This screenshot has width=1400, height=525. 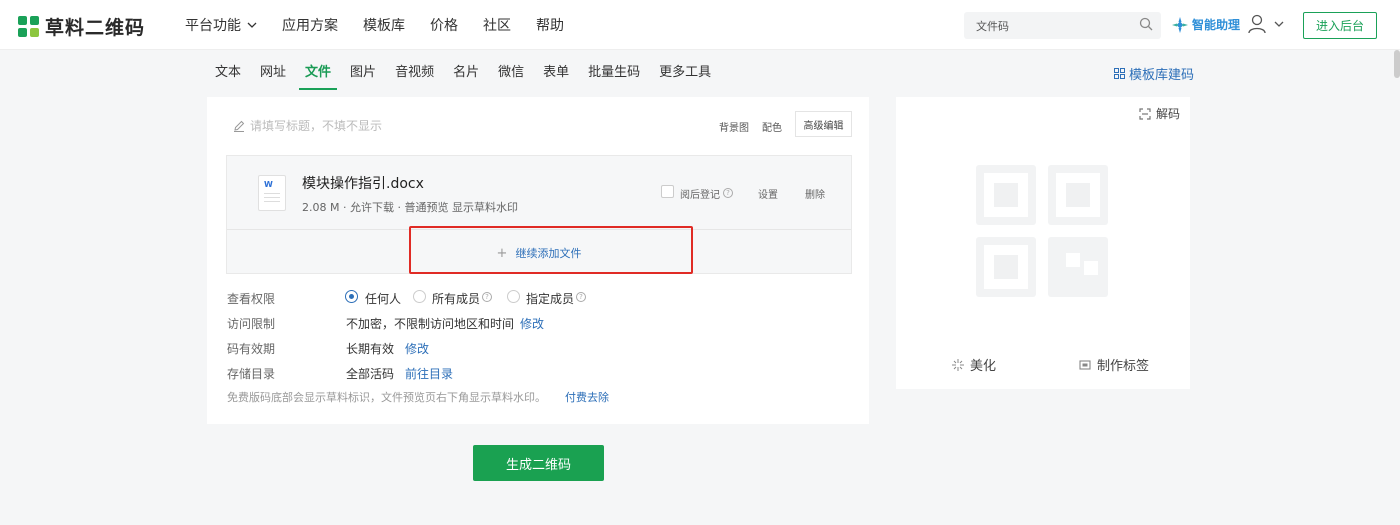 I want to click on tab-business-card: 名片, so click(x=466, y=76).